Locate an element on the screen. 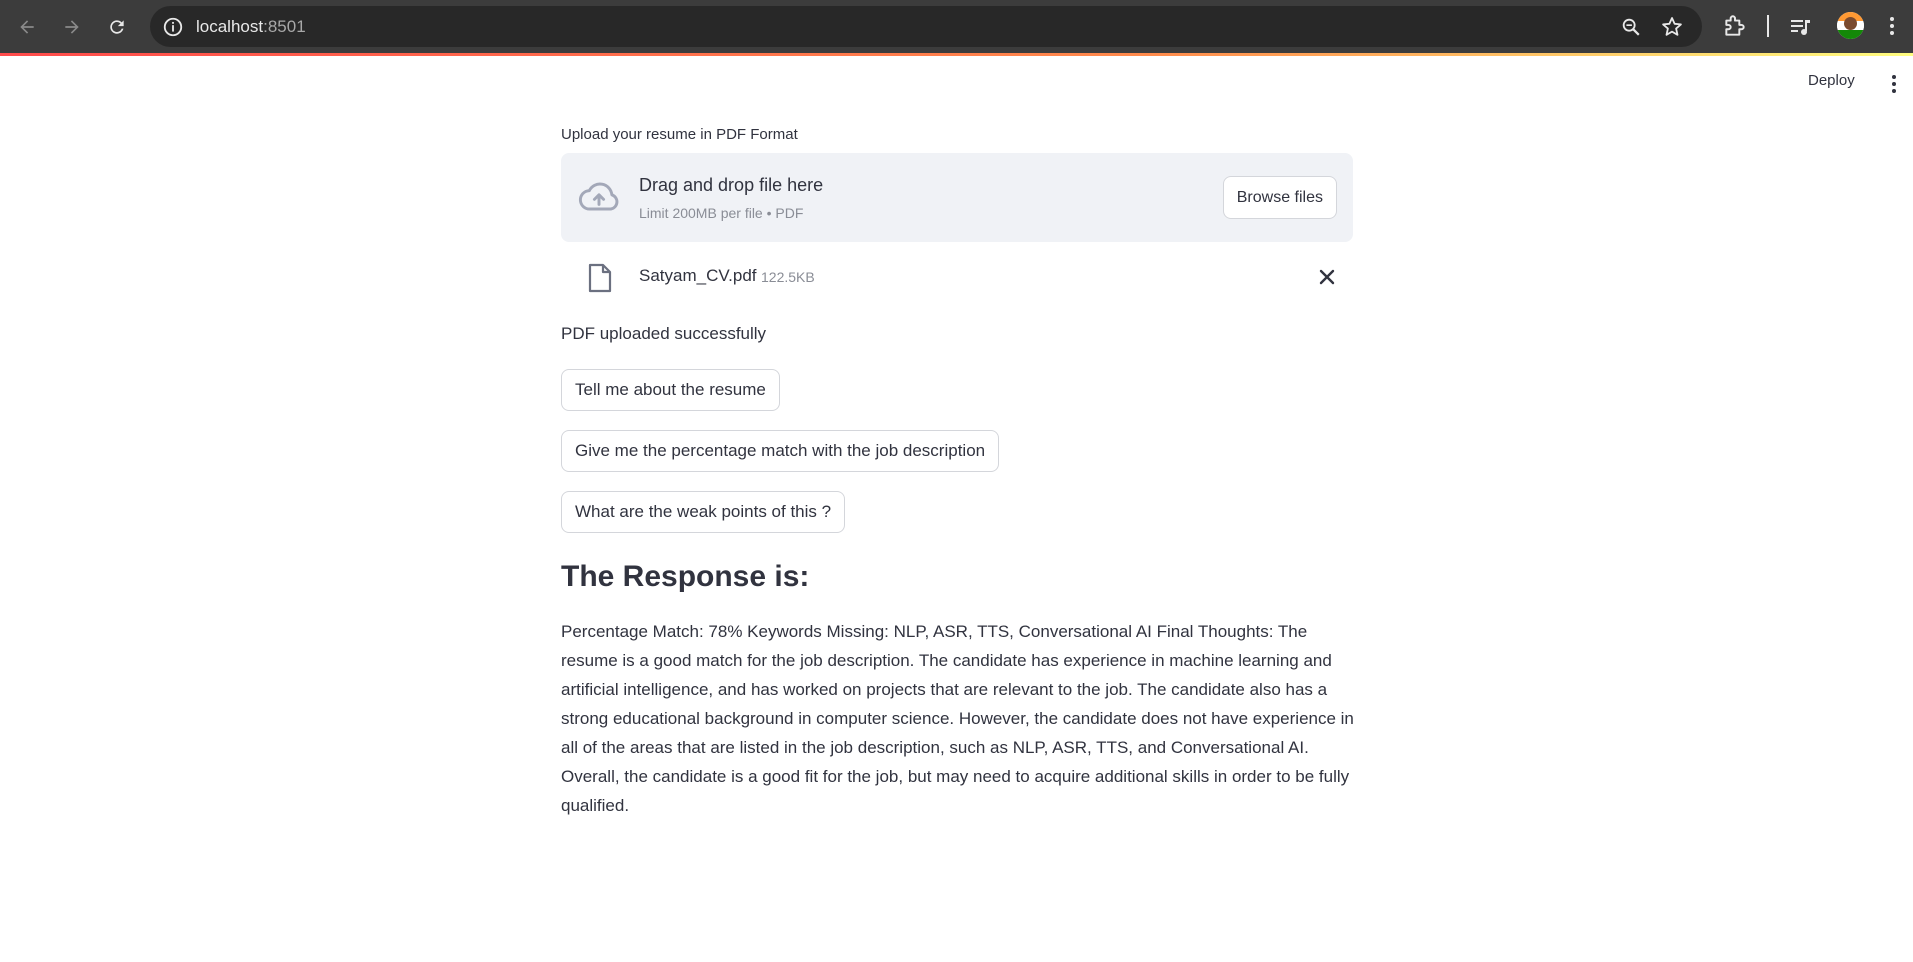  dropzone-limit: Limit 200MB per file • PDF is located at coordinates (721, 213).